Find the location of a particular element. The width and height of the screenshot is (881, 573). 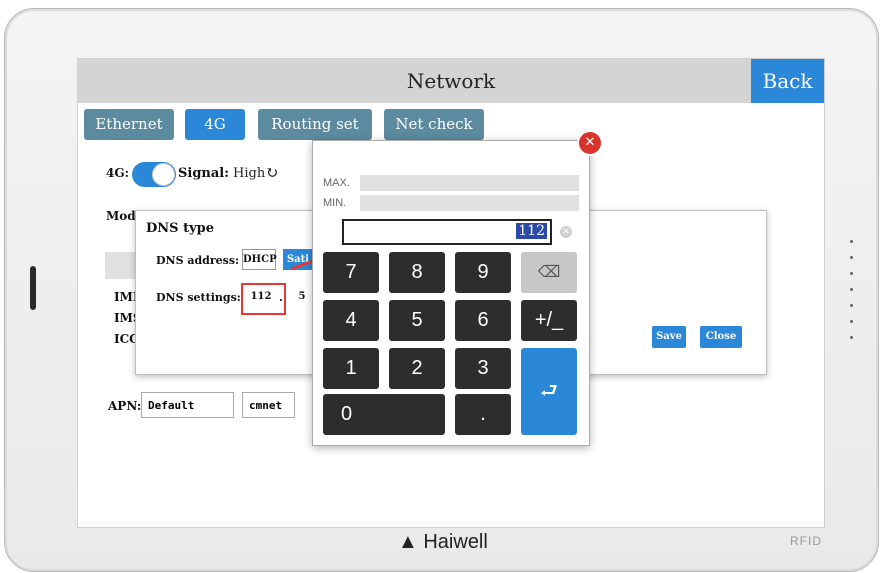

brand-logo: ▲ Haiwell is located at coordinates (443, 542).